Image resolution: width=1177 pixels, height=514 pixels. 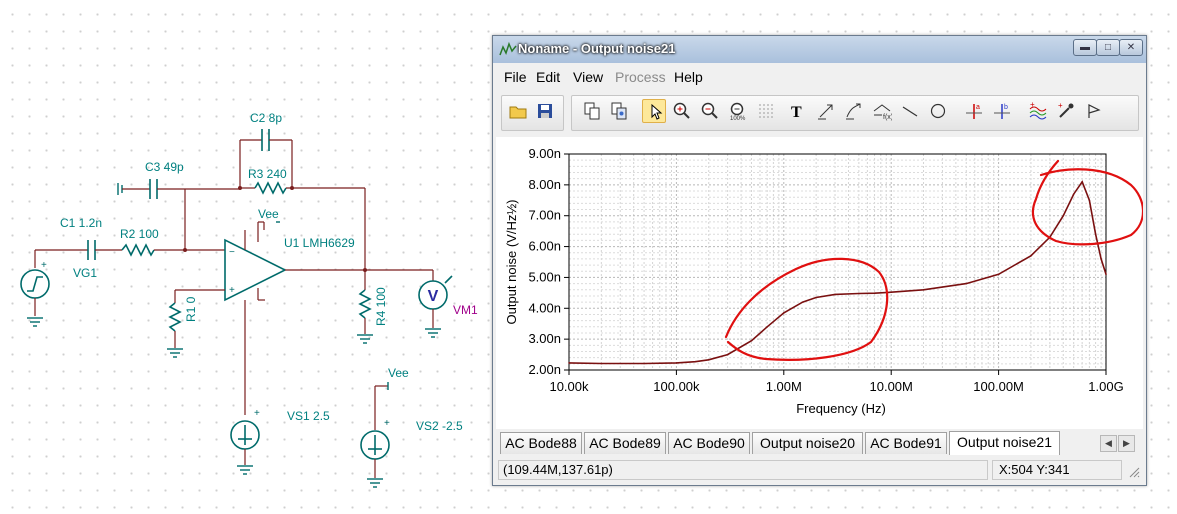 What do you see at coordinates (548, 77) in the screenshot?
I see `menu-edit: Edit` at bounding box center [548, 77].